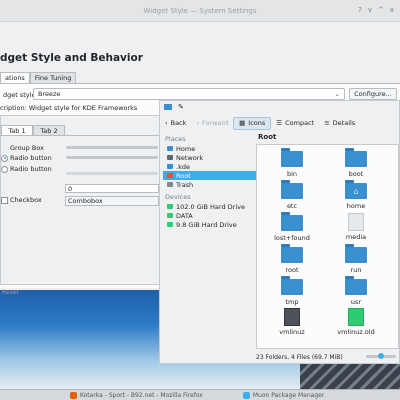 Image resolution: width=400 pixels, height=400 pixels. I want to click on help-icon: ?, so click(360, 10).